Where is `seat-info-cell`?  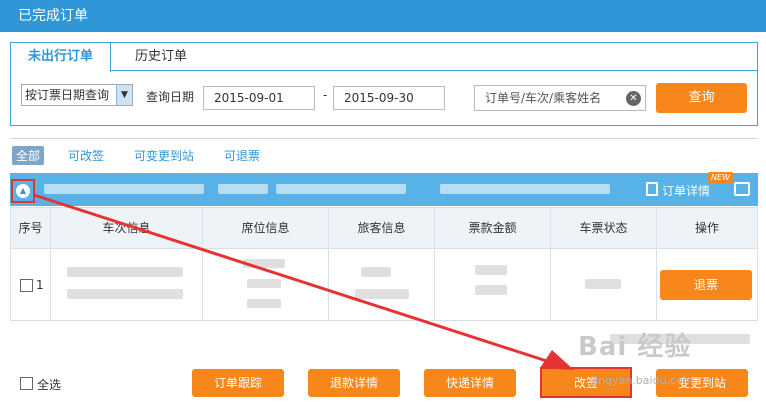 seat-info-cell is located at coordinates (266, 284).